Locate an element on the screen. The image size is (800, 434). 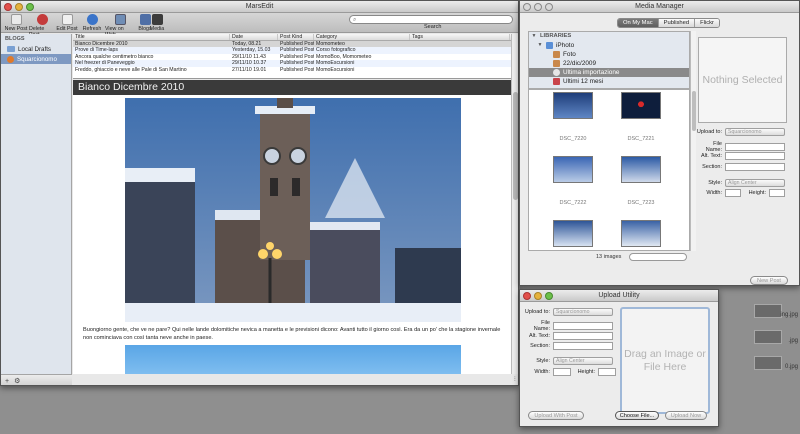
media-label: Media is located at coordinates (157, 29).